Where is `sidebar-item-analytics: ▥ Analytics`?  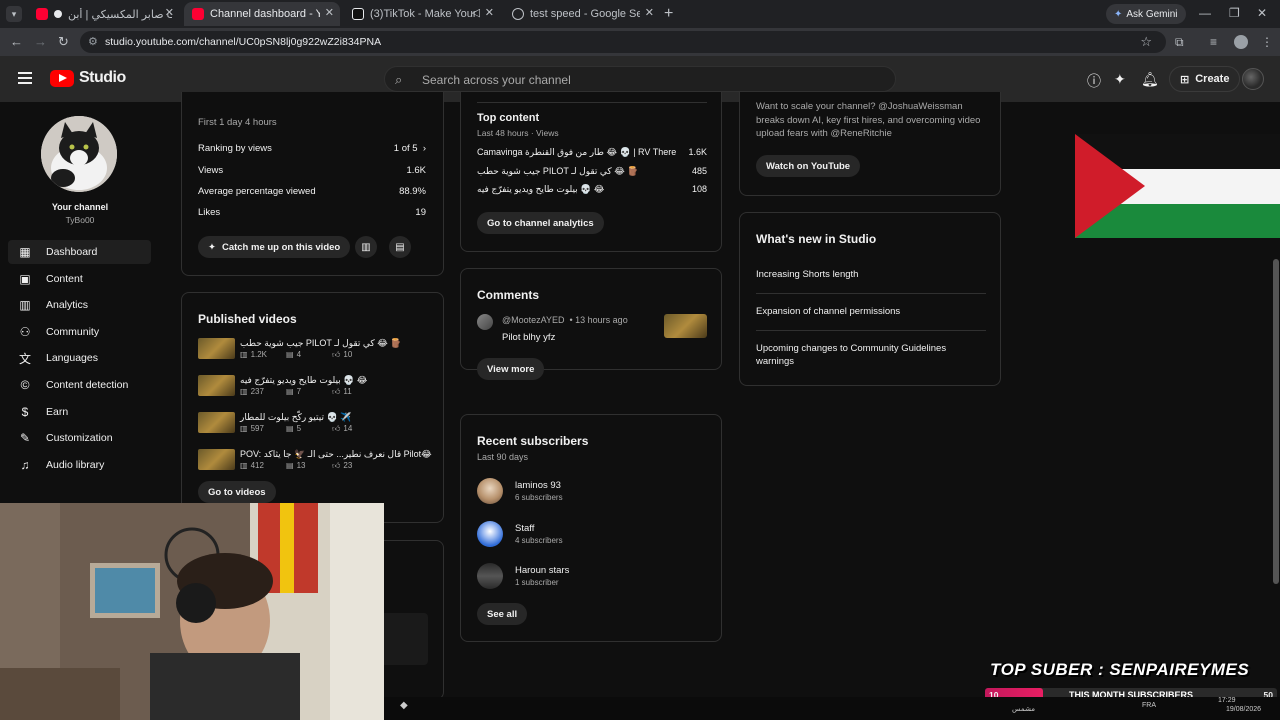 sidebar-item-analytics: ▥ Analytics is located at coordinates (79, 305).